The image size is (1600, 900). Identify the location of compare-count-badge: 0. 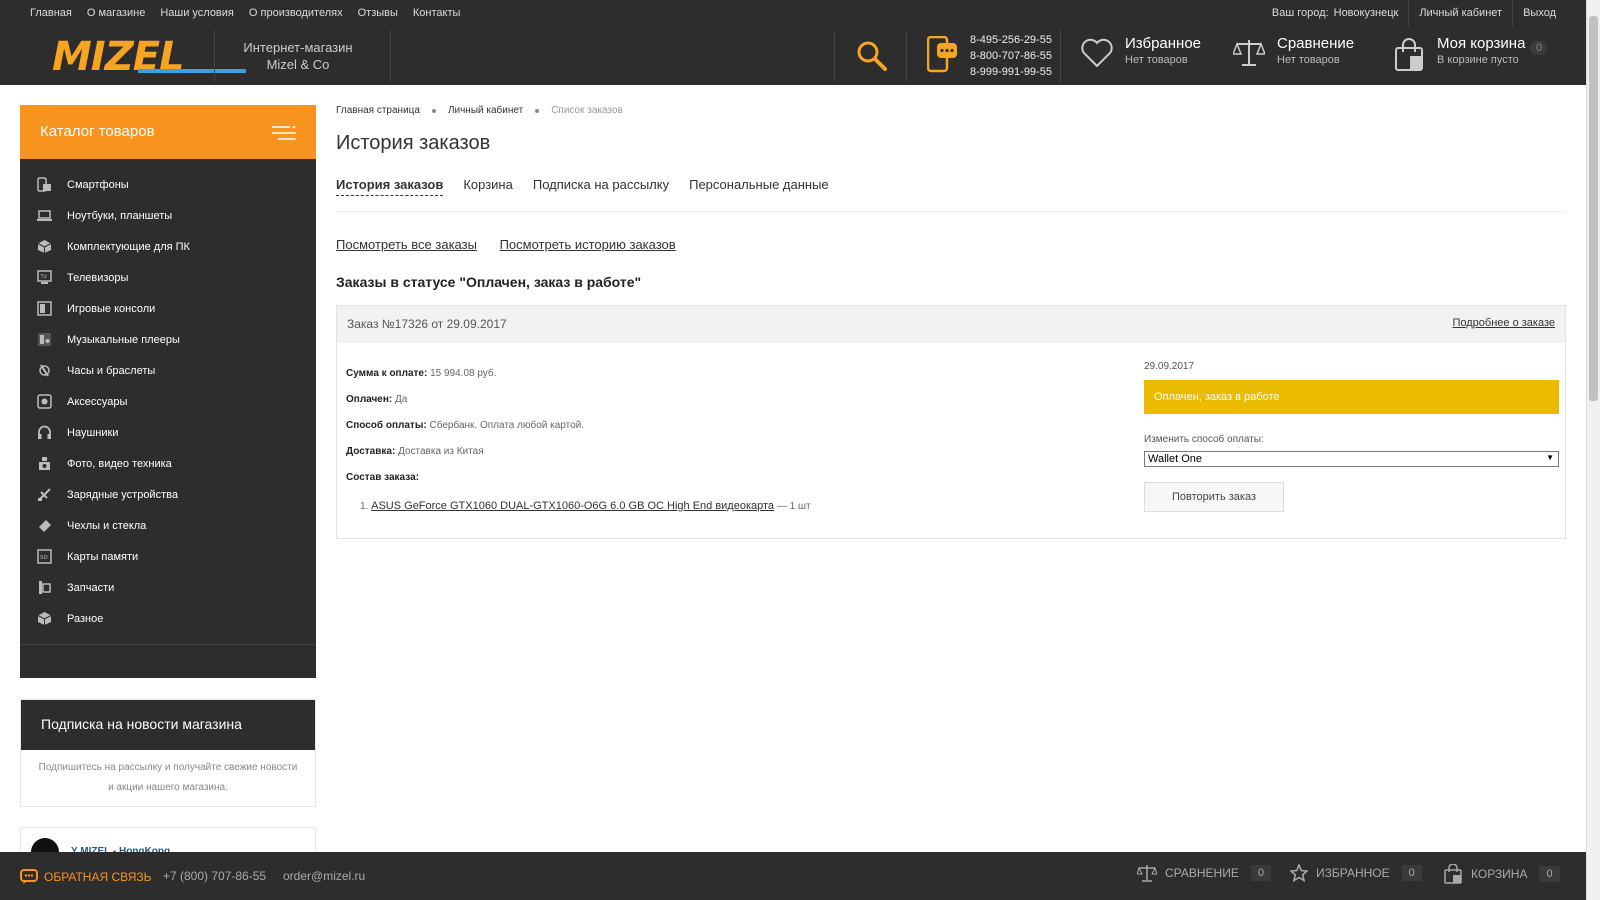
(1260, 873).